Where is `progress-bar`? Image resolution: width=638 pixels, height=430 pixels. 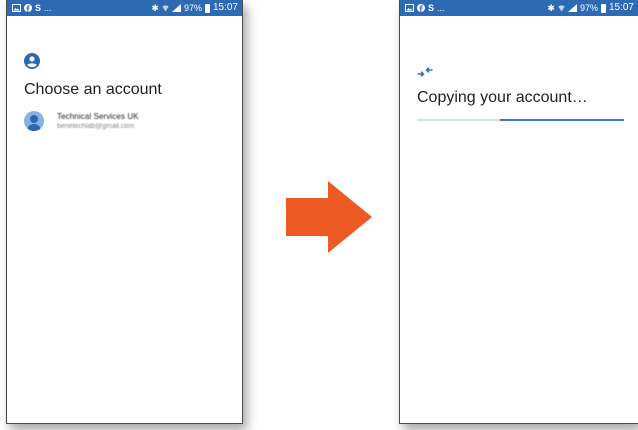 progress-bar is located at coordinates (520, 120).